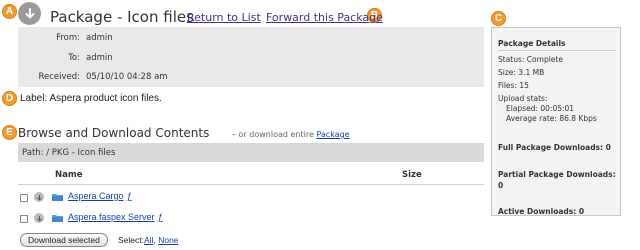 The width and height of the screenshot is (640, 250). Describe the element at coordinates (521, 72) in the screenshot. I see `size-text: Size: 3.1 MB` at that location.